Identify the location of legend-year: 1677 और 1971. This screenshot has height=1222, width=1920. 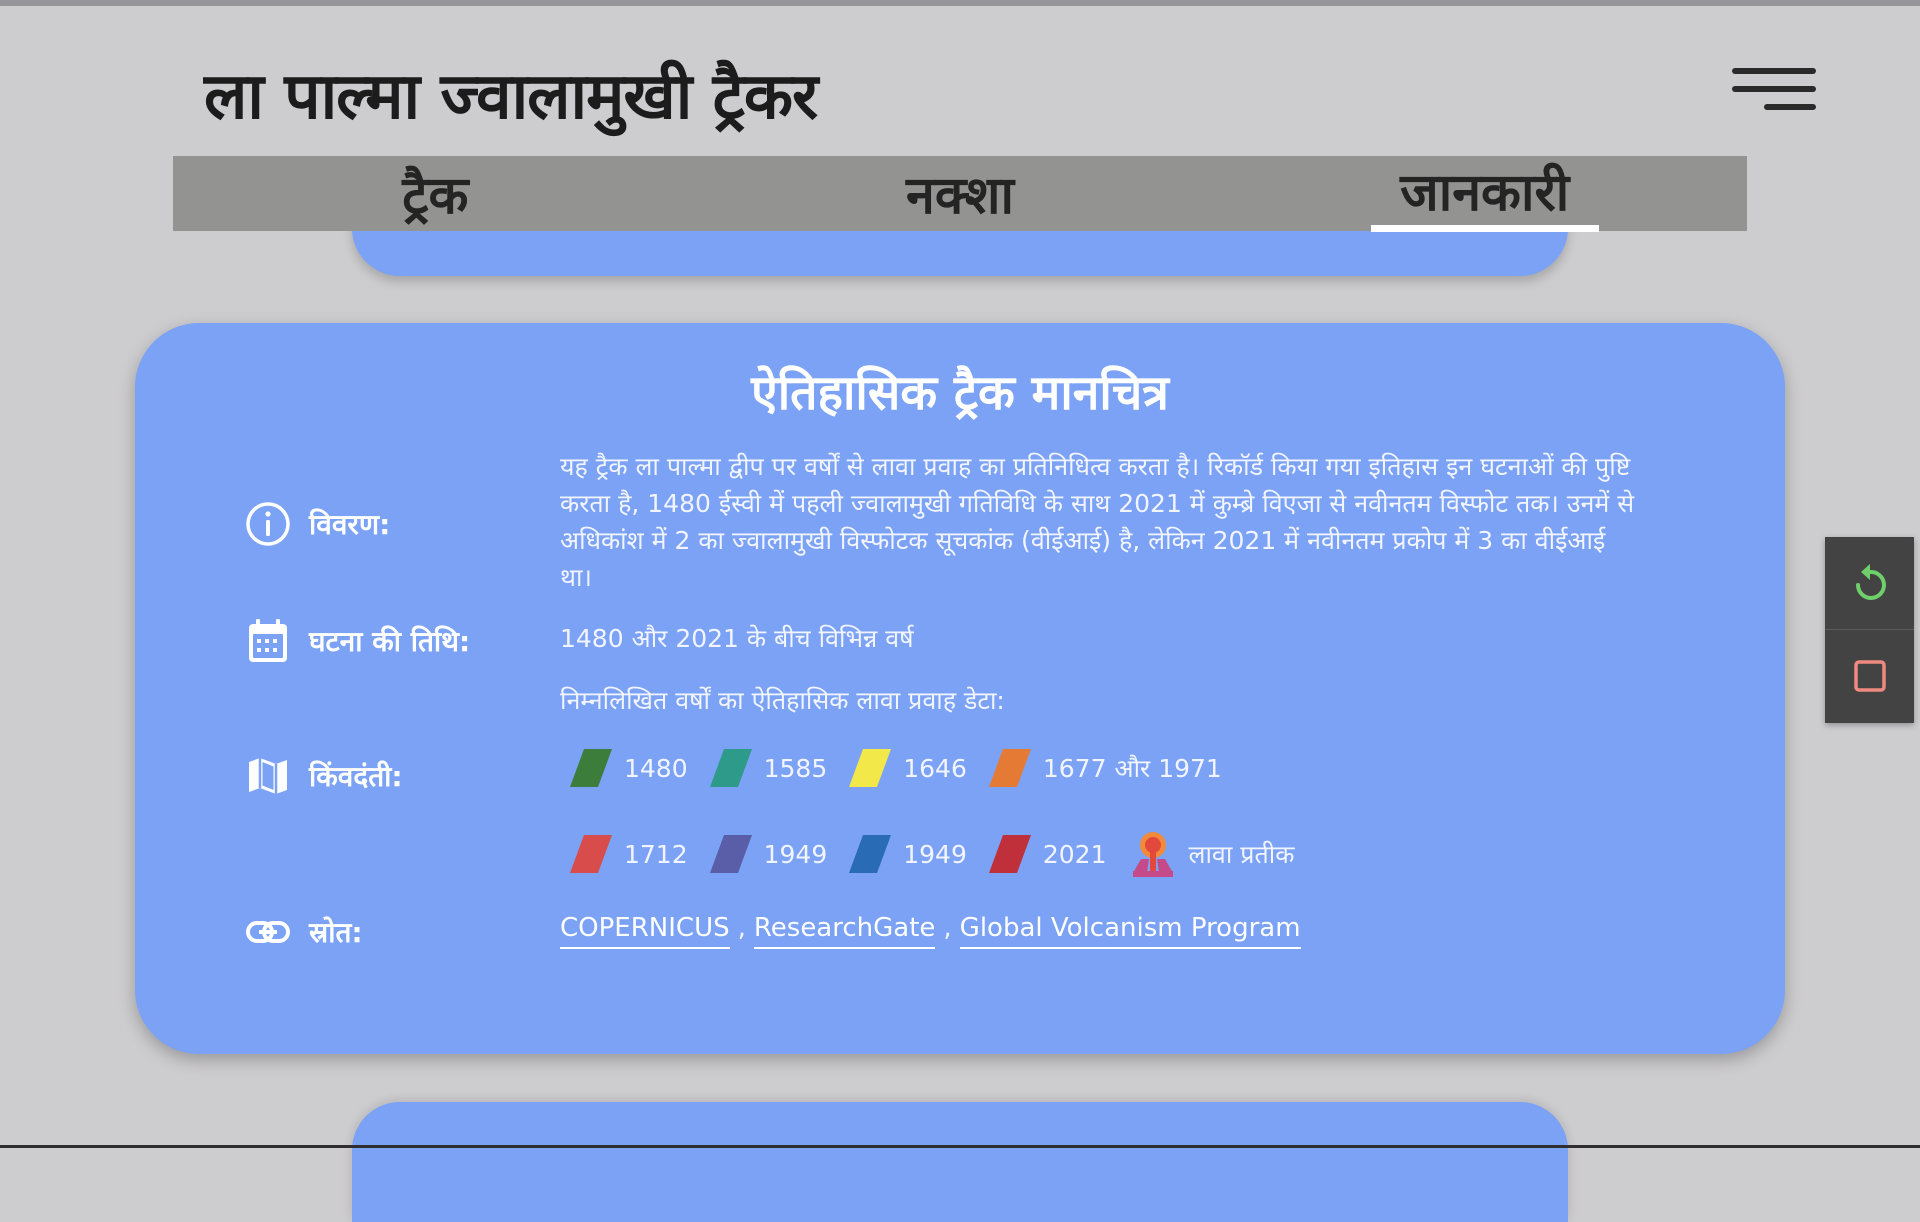
(1132, 768).